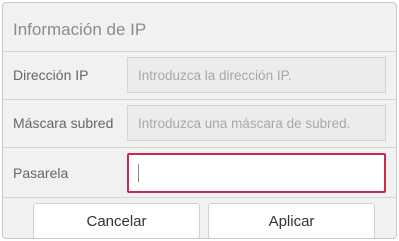  I want to click on cancel-button: Cancelar, so click(116, 220).